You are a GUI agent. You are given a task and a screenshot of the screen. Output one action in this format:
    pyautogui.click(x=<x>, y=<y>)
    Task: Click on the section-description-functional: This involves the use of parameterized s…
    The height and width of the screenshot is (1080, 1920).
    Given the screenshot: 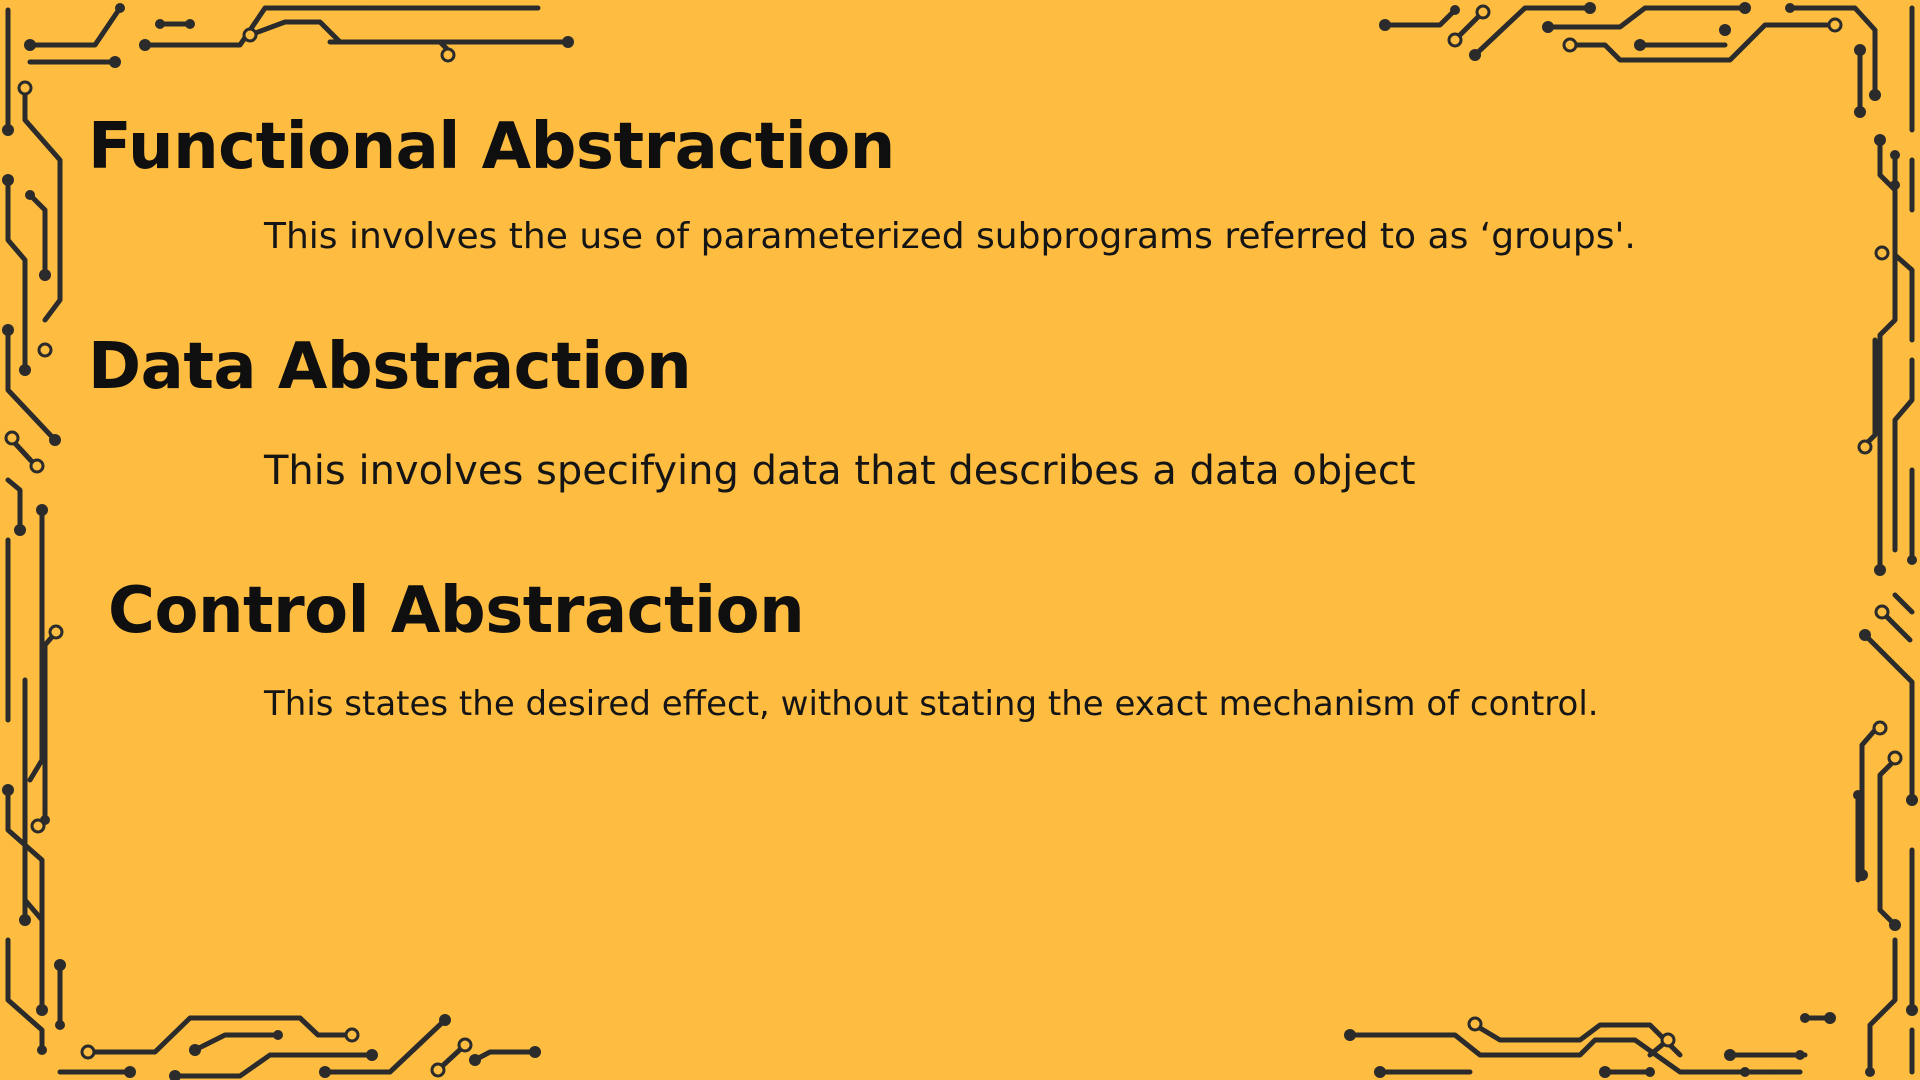 What is the action you would take?
    pyautogui.click(x=950, y=236)
    